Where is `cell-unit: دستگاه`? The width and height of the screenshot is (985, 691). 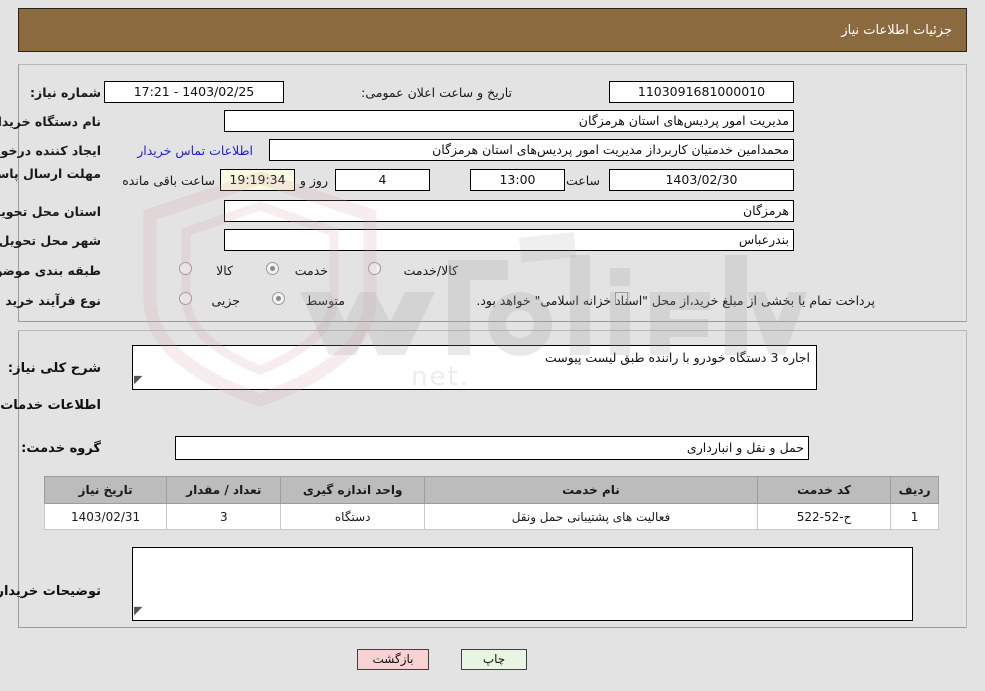
cell-unit: دستگاه is located at coordinates (352, 516).